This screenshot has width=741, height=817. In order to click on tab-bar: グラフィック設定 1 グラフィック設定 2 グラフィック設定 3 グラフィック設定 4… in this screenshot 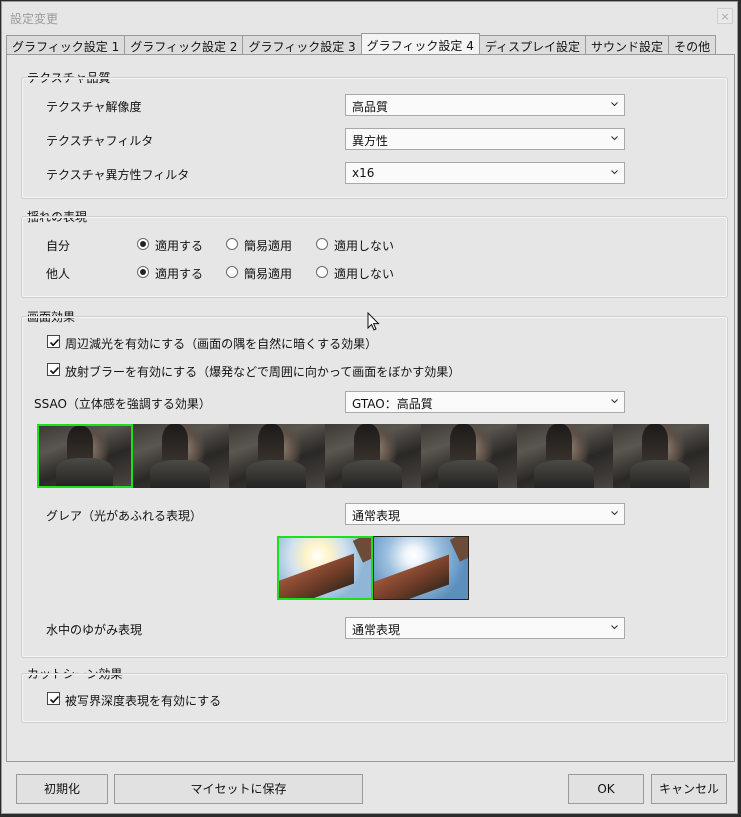, I will do `click(361, 44)`.